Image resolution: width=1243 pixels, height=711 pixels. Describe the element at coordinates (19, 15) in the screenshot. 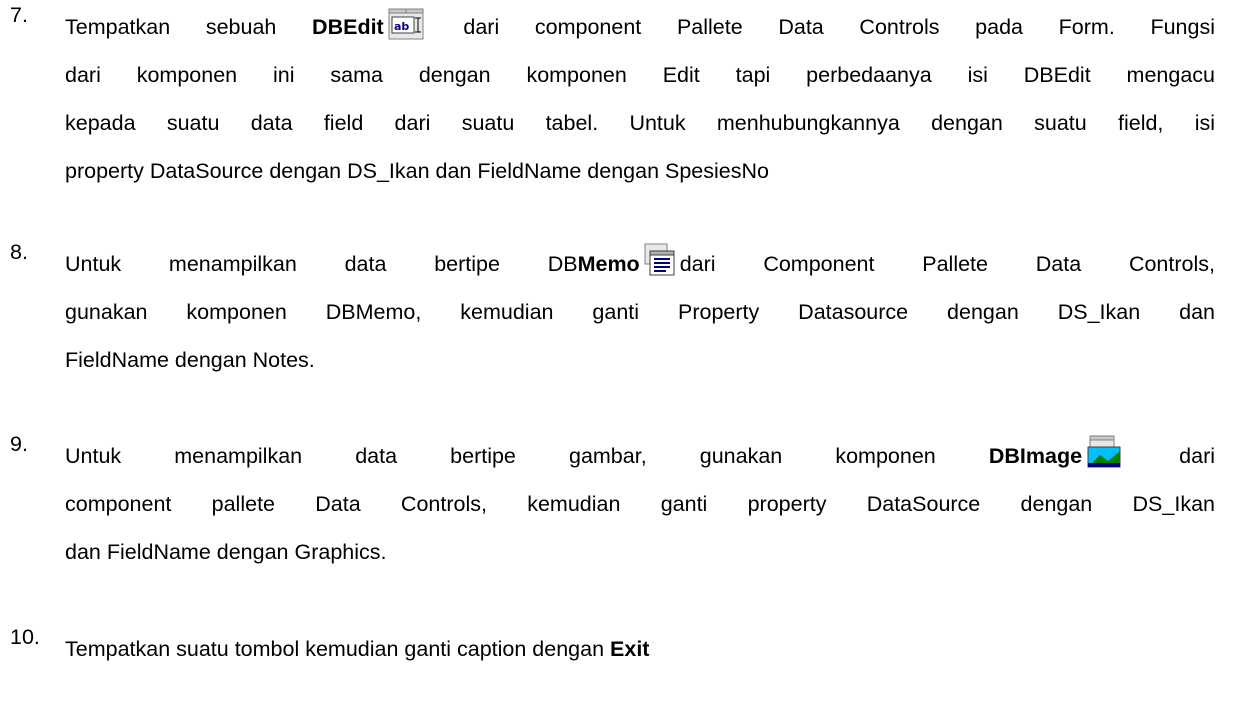

I see `list-number: 7.` at that location.